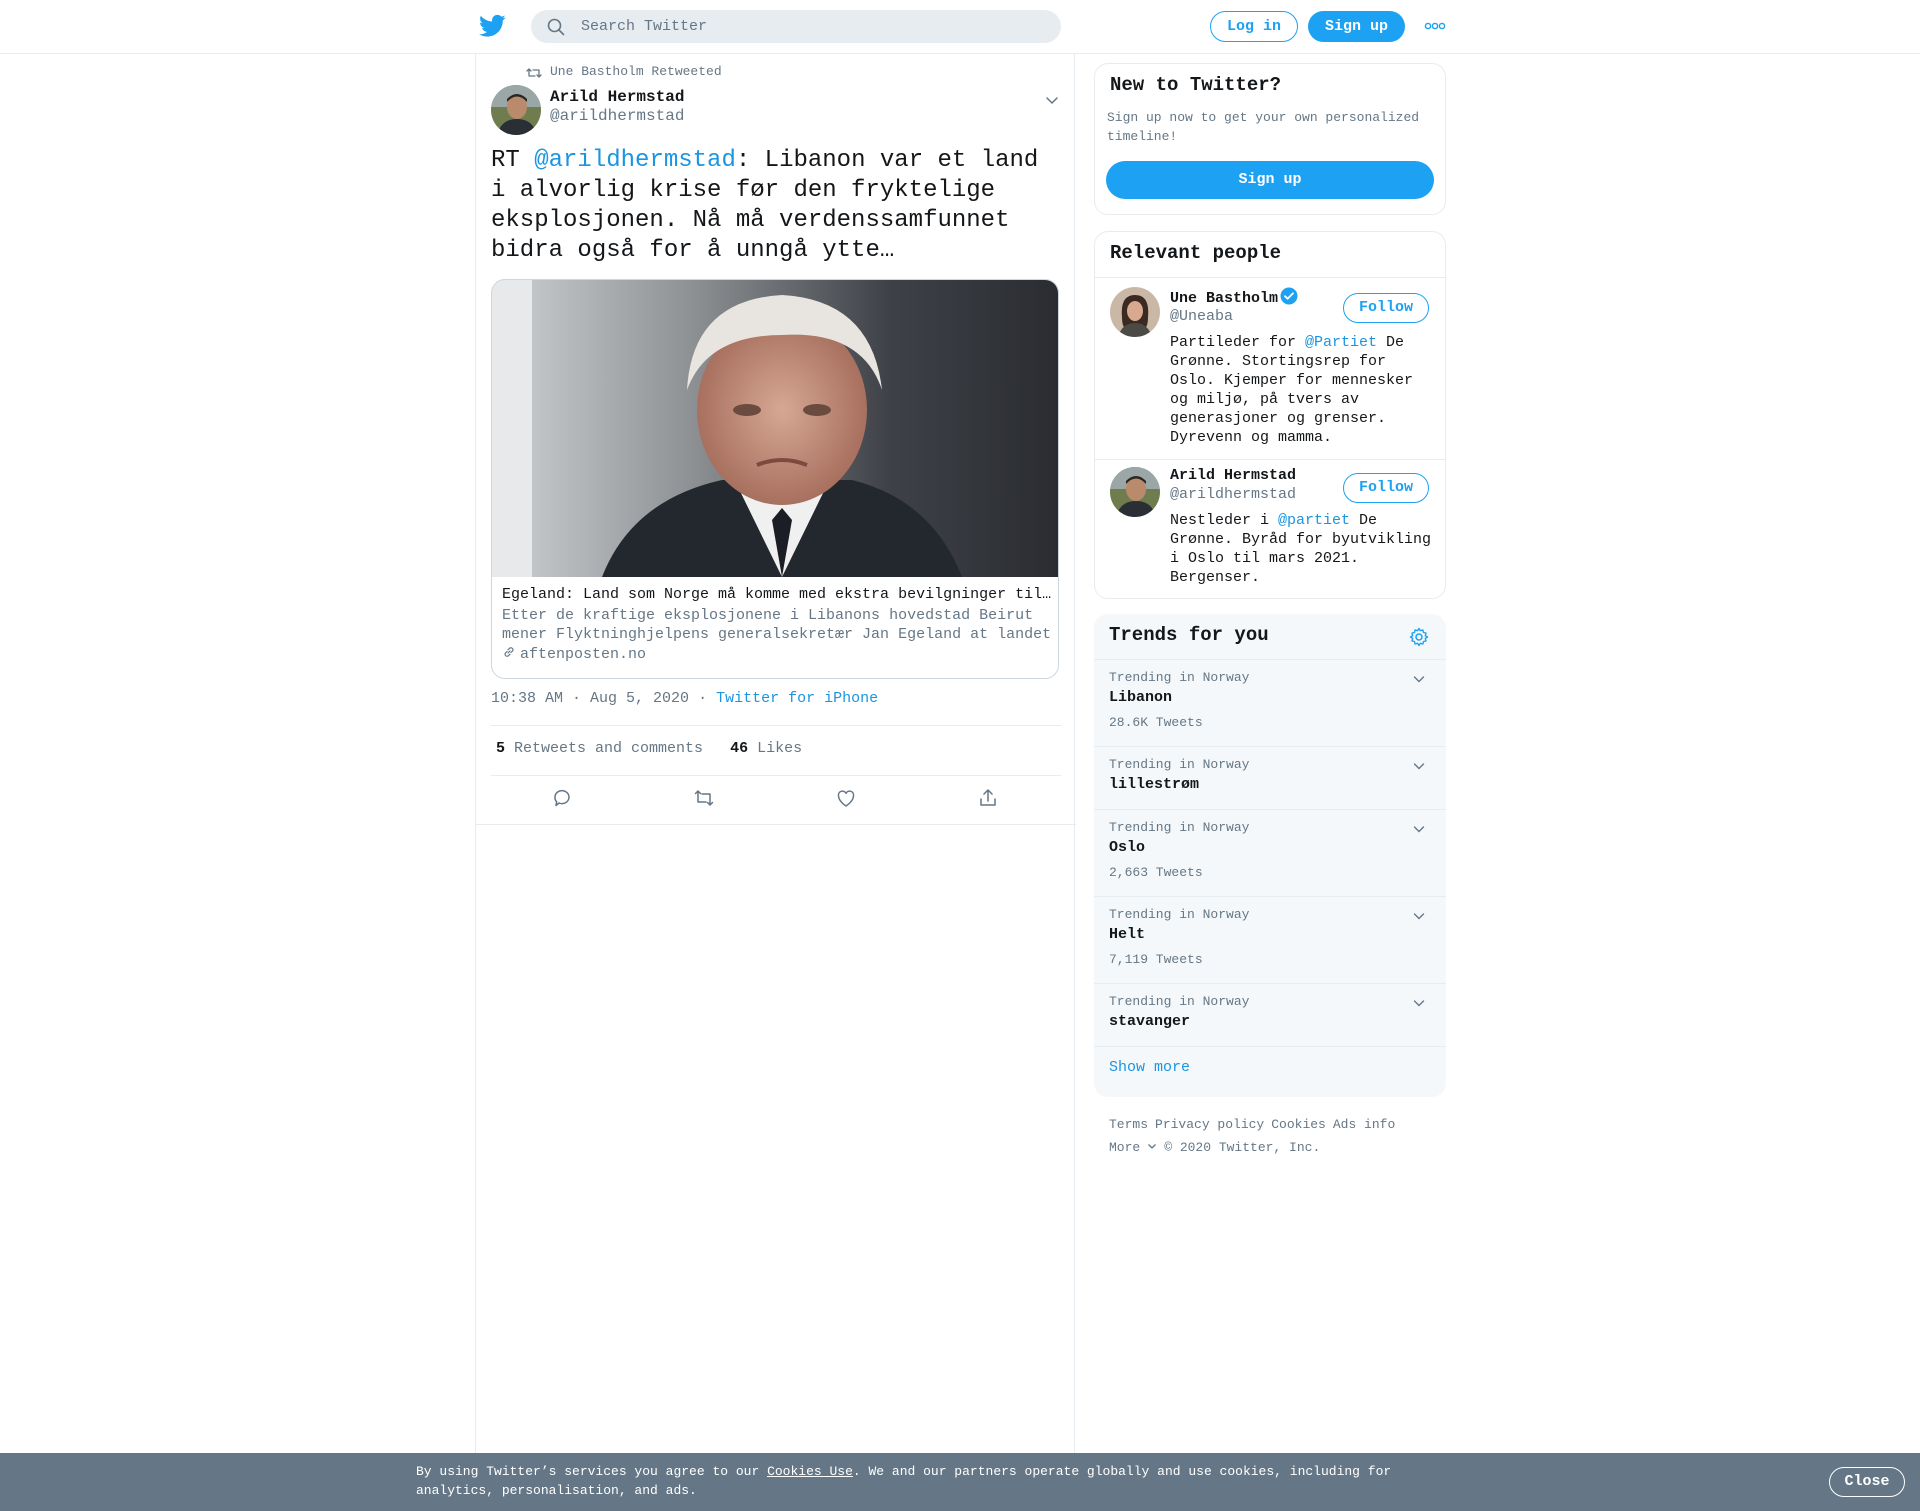 The width and height of the screenshot is (1920, 1511). Describe the element at coordinates (492, 26) in the screenshot. I see `twitter-bird-logo-icon` at that location.